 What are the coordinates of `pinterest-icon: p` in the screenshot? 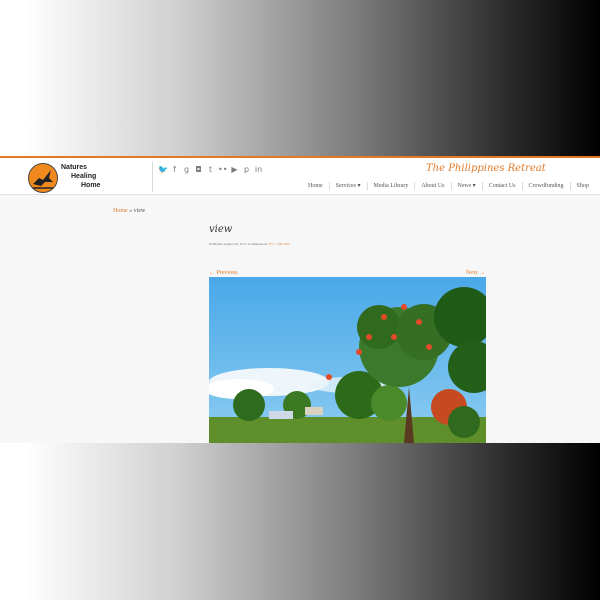 It's located at (246, 169).